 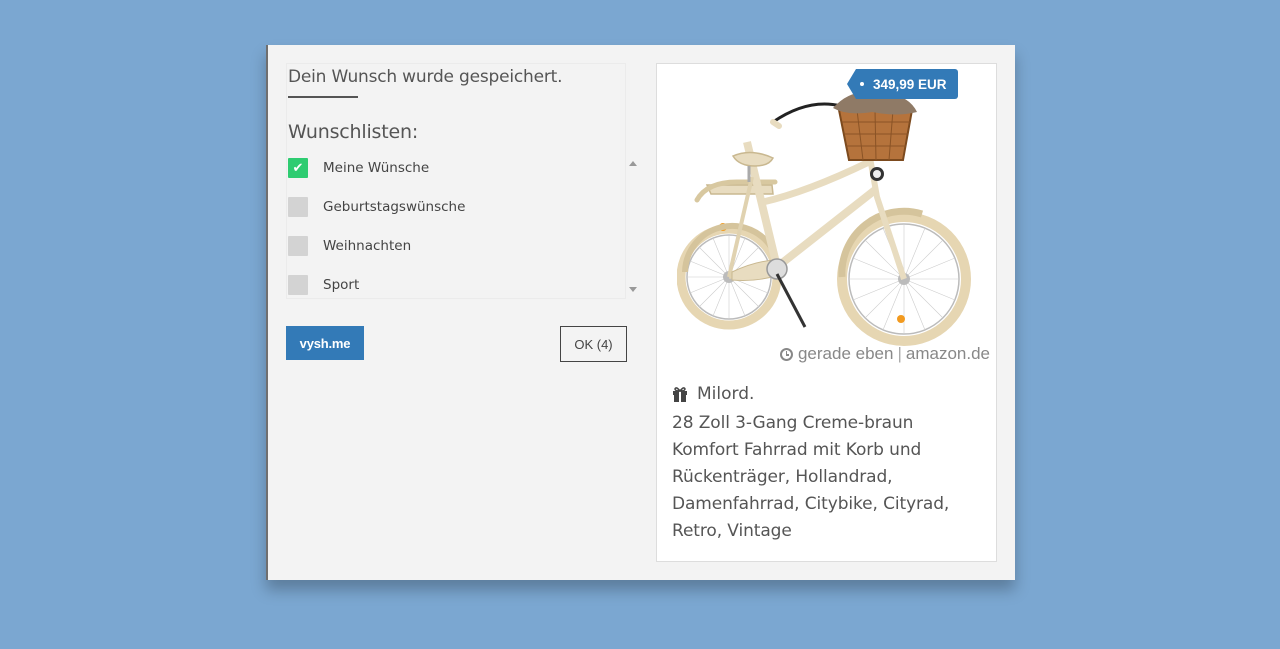 I want to click on product-brand: Milord., so click(x=713, y=394).